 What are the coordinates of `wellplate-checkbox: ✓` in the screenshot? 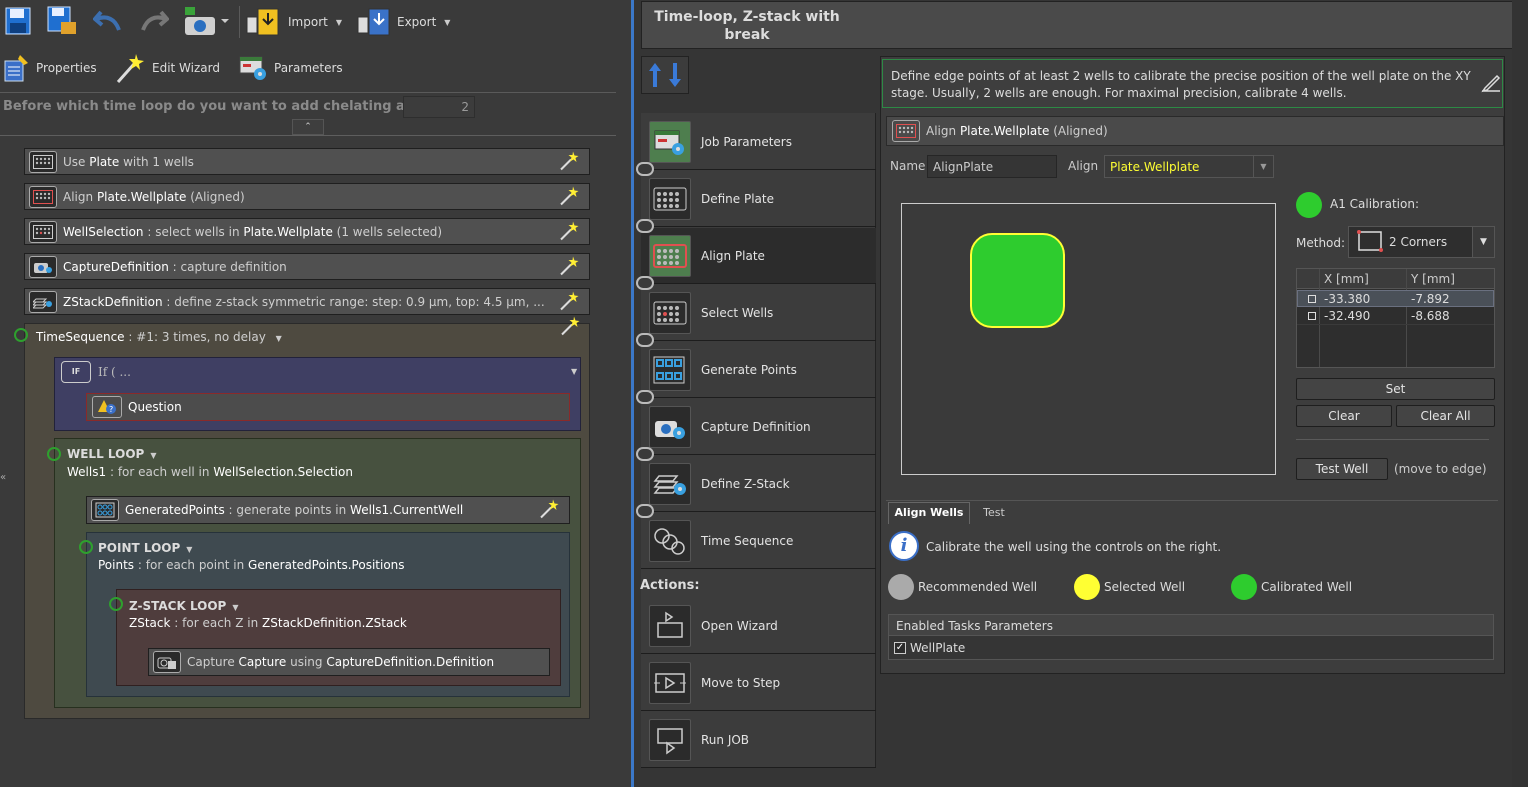 It's located at (900, 648).